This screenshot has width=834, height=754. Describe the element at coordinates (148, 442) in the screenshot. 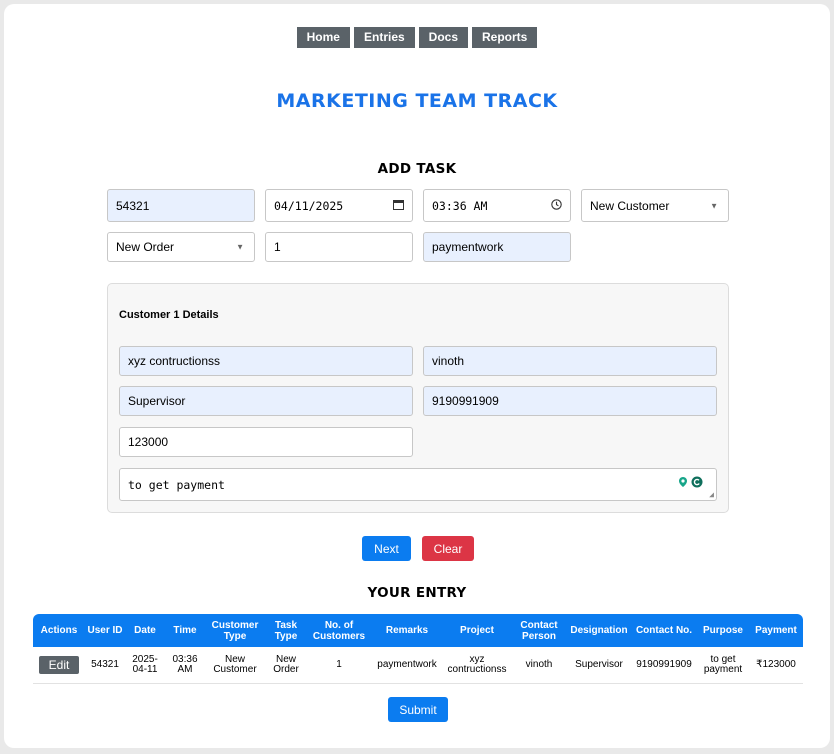

I see `payment-value: 123000` at that location.